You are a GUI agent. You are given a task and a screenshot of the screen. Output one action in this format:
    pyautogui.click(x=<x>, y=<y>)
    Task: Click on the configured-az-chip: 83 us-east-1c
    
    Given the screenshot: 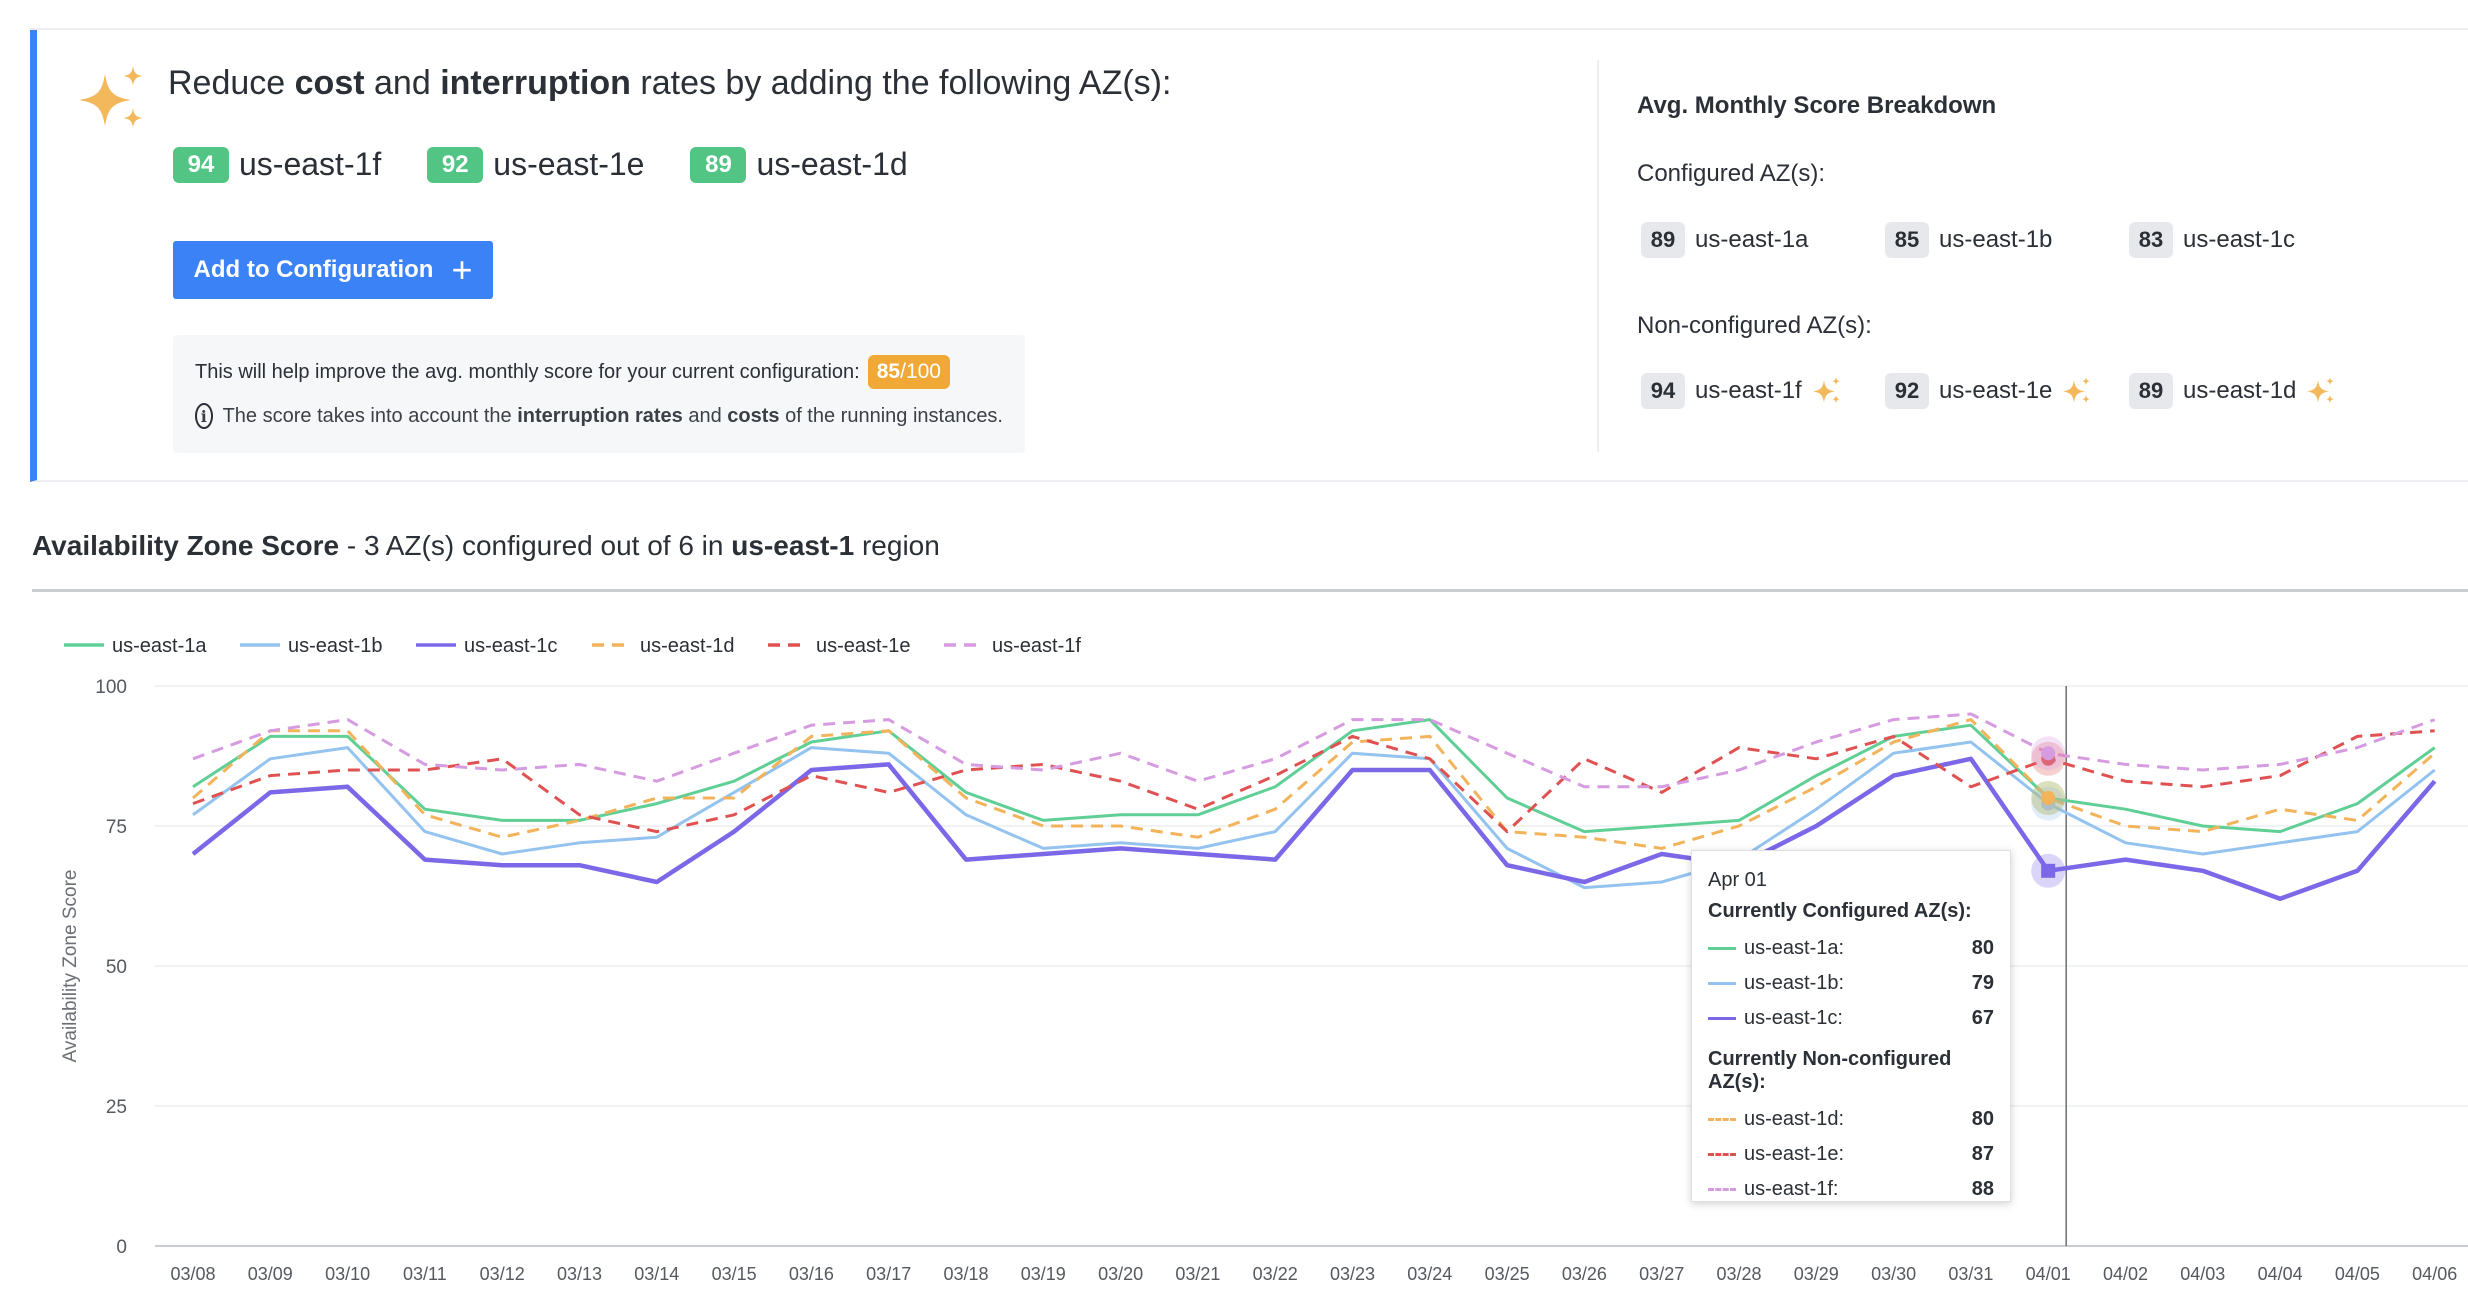 What is the action you would take?
    pyautogui.click(x=2251, y=240)
    